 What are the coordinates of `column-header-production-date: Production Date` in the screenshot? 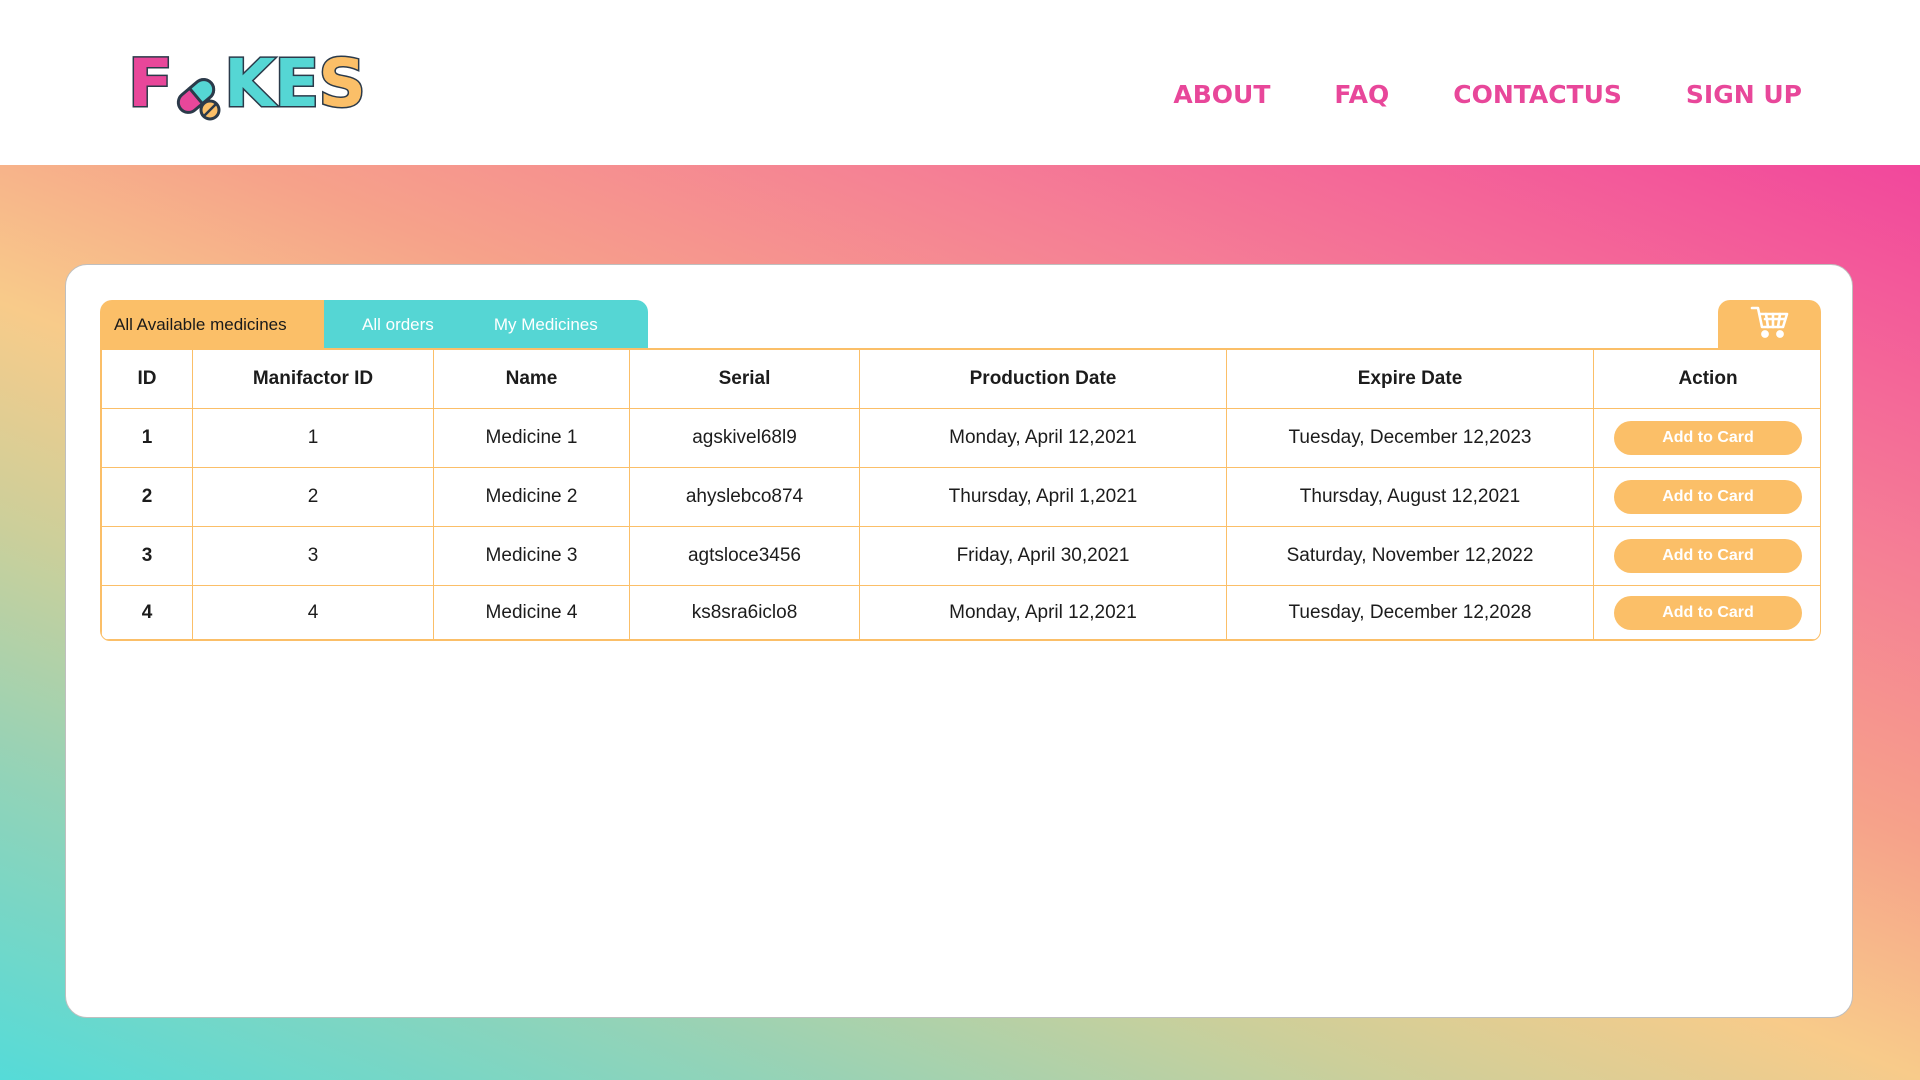 It's located at (1043, 379).